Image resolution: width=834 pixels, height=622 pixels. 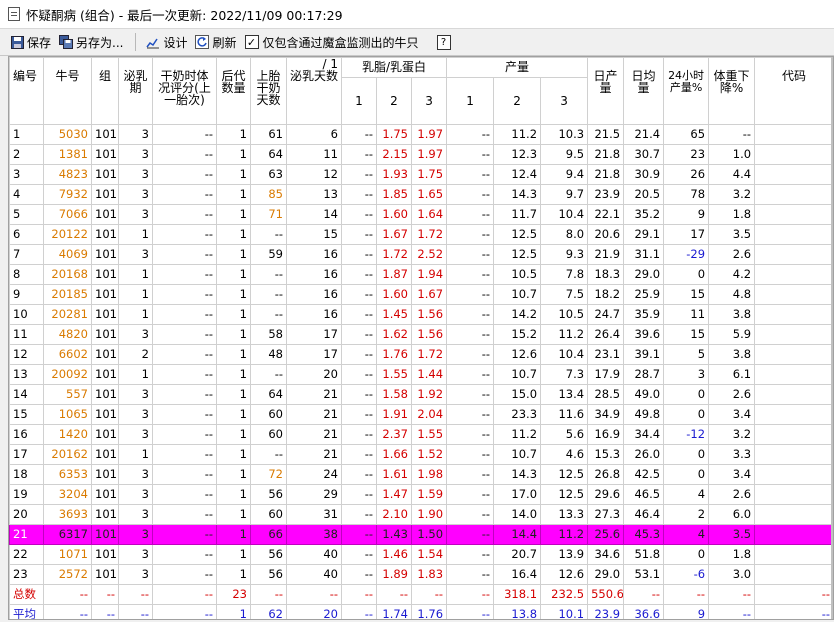 What do you see at coordinates (359, 101) in the screenshot?
I see `col-header-fp-1: 1` at bounding box center [359, 101].